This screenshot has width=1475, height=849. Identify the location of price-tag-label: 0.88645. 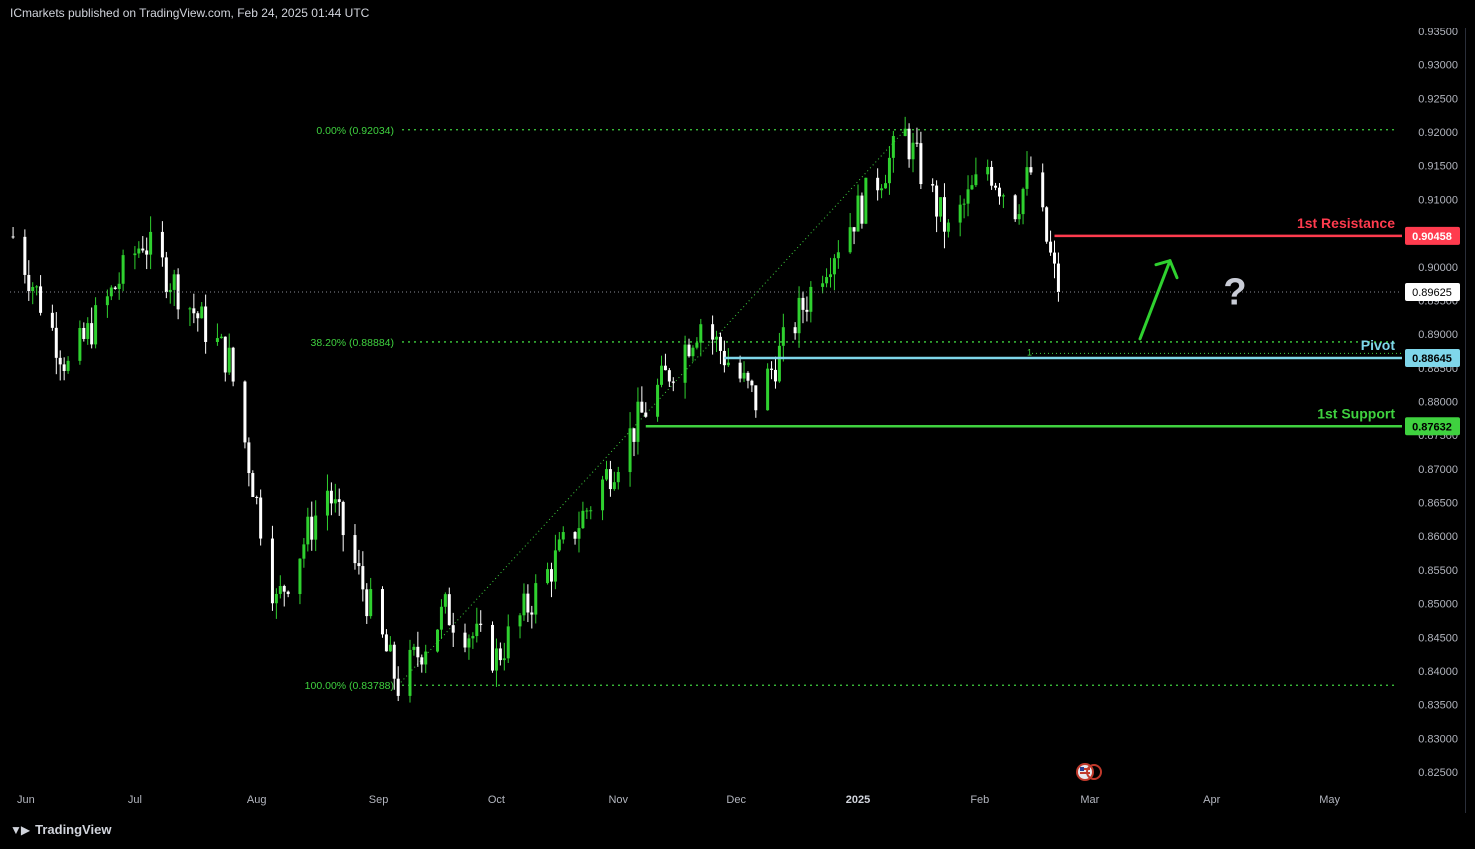
(1432, 359).